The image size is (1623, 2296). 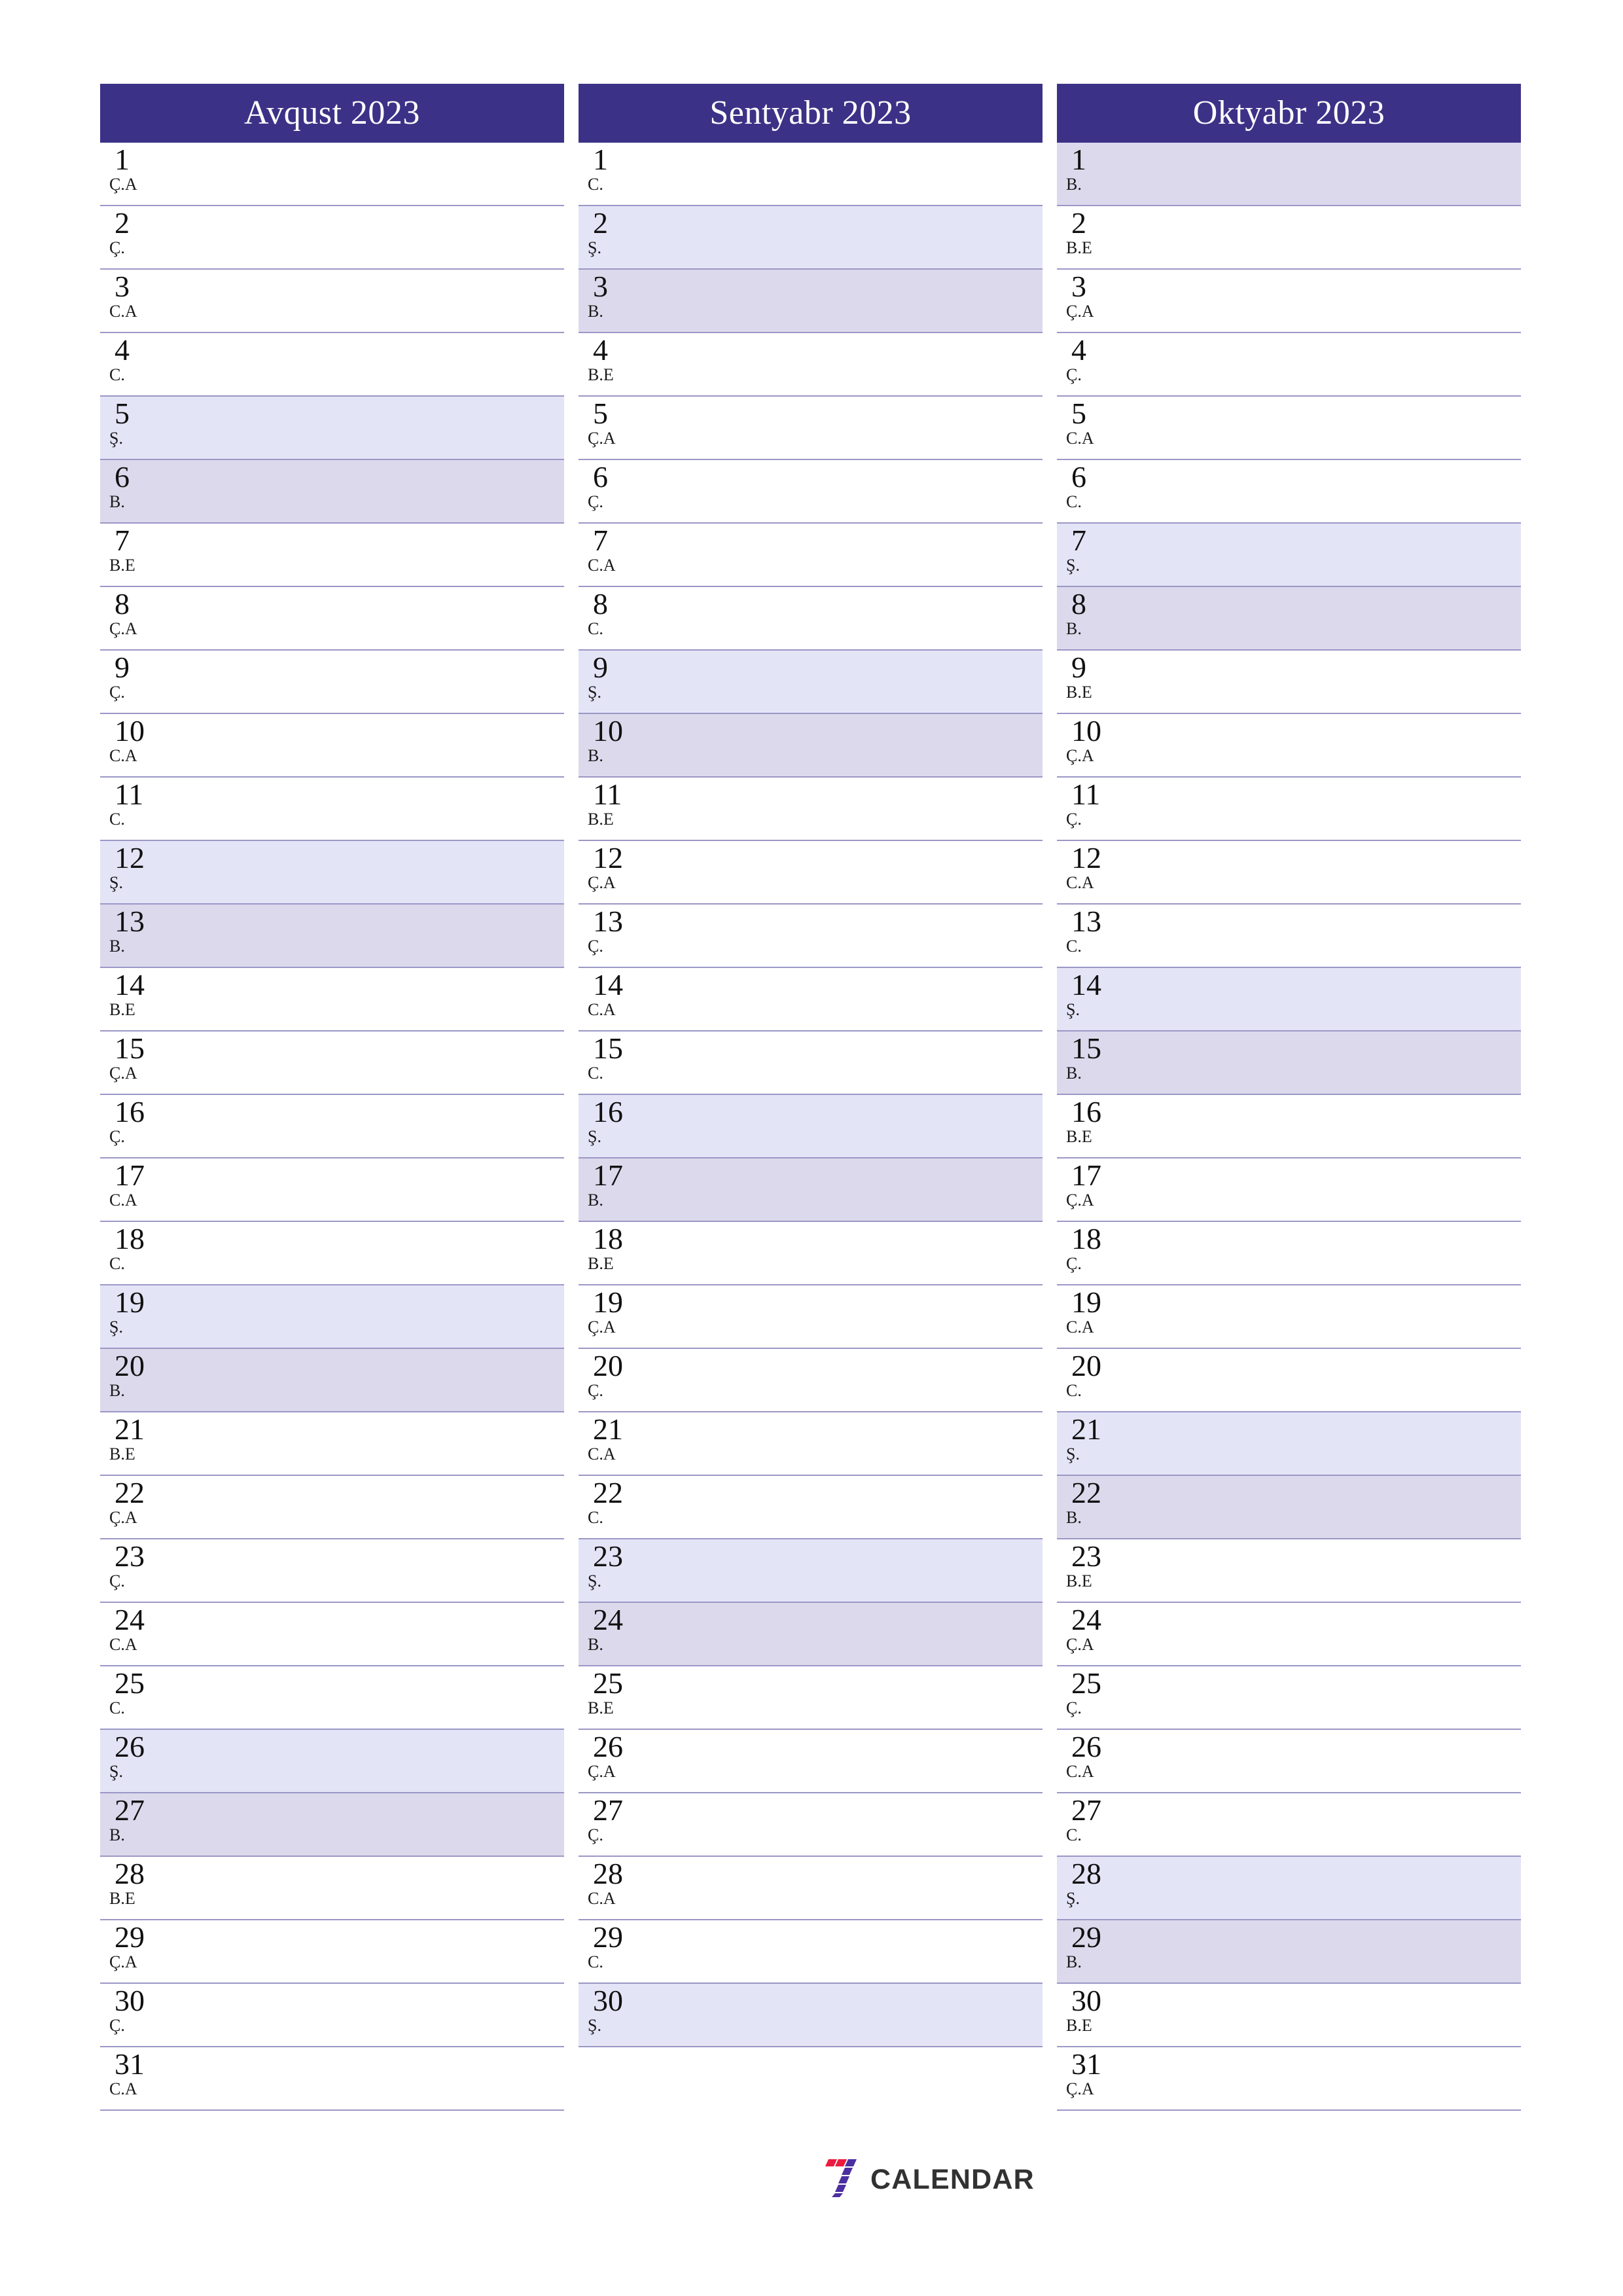 What do you see at coordinates (811, 555) in the screenshot?
I see `day-row: 7 C.A` at bounding box center [811, 555].